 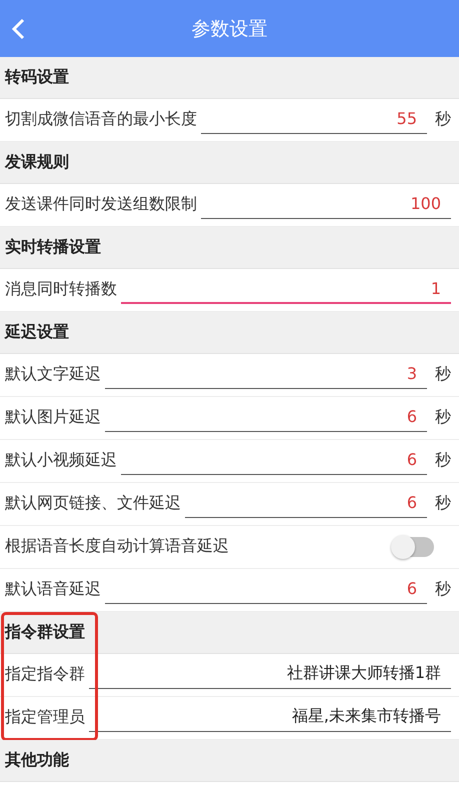 I want to click on toggle-thumb, so click(x=403, y=546).